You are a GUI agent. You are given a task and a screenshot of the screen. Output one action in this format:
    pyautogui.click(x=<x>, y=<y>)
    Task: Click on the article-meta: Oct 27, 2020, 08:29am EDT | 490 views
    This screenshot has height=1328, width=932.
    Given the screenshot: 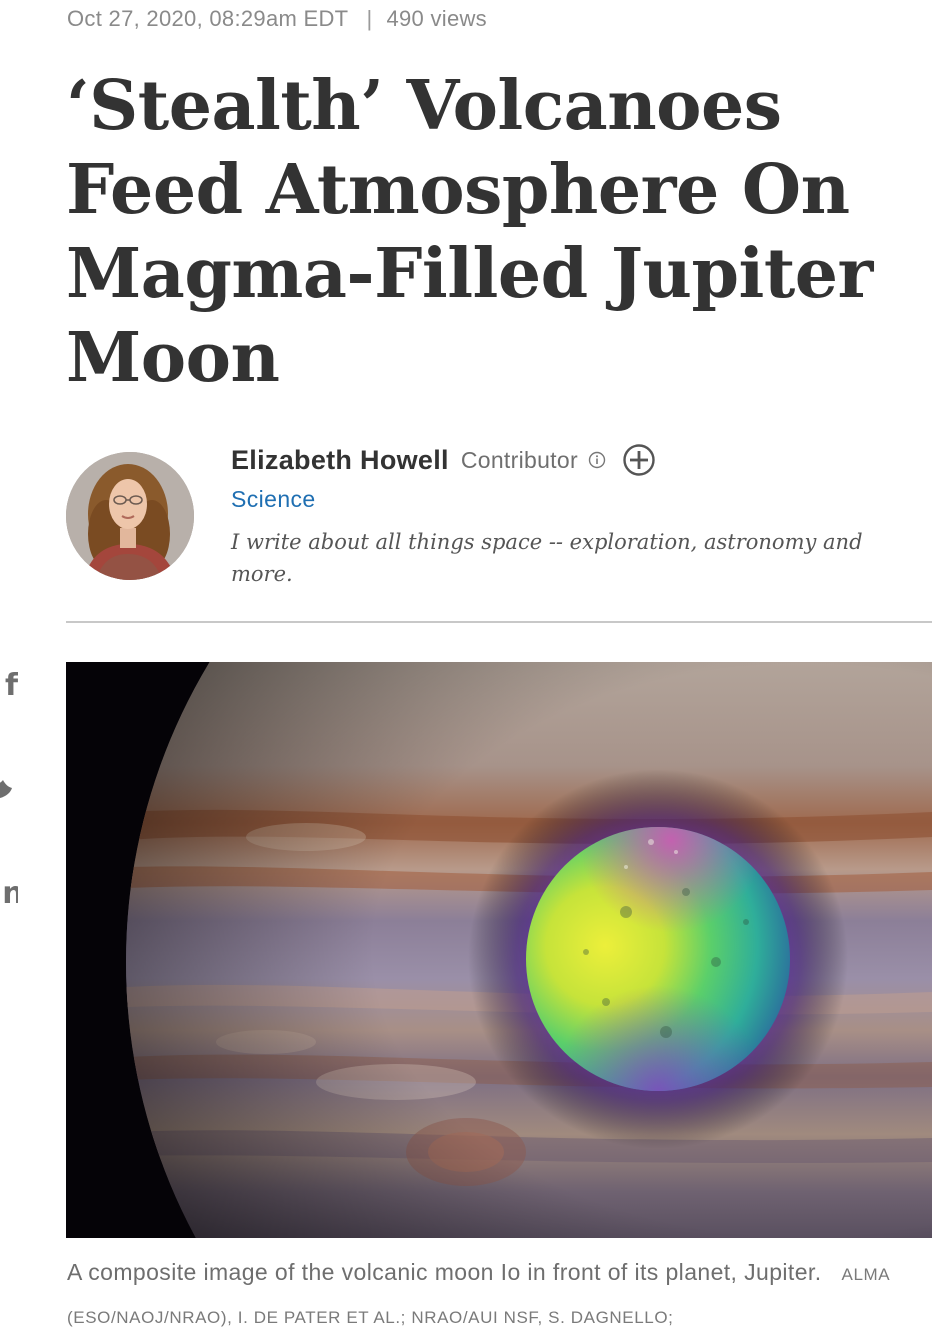 What is the action you would take?
    pyautogui.click(x=277, y=19)
    